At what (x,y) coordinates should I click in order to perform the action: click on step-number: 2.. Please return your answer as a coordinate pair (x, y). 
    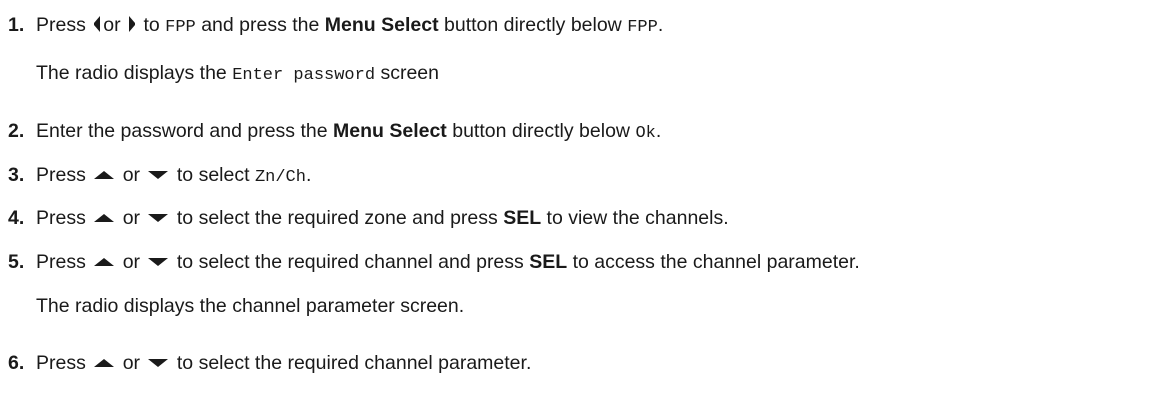
    Looking at the image, I should click on (16, 131).